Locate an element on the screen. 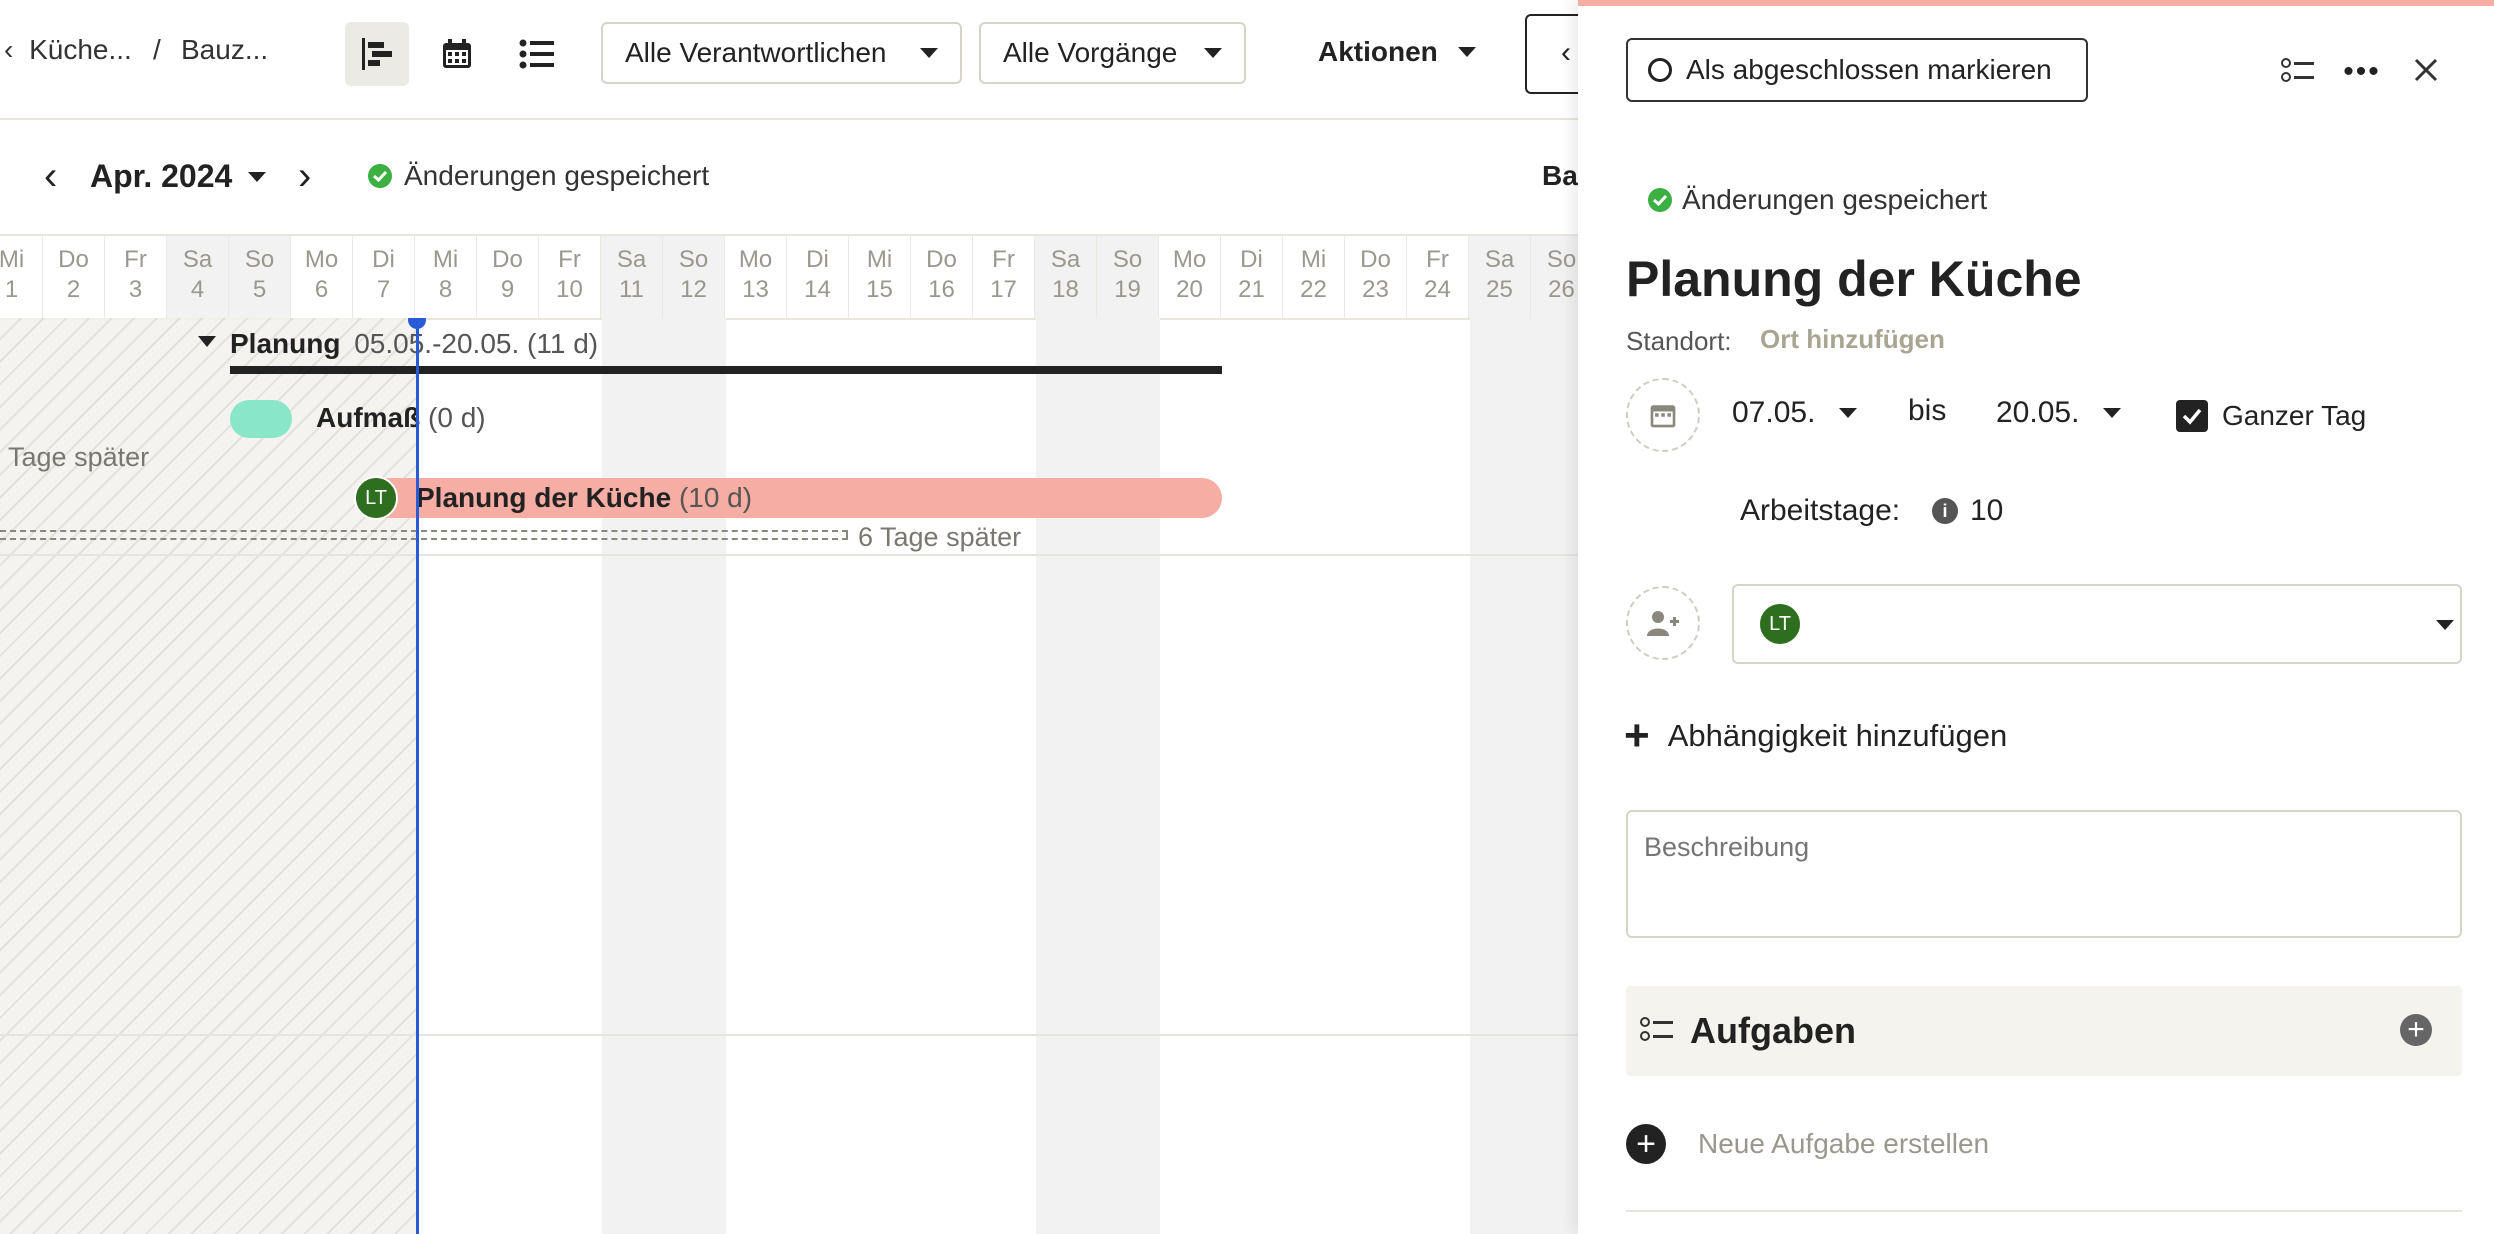  info-icon: i is located at coordinates (1945, 511).